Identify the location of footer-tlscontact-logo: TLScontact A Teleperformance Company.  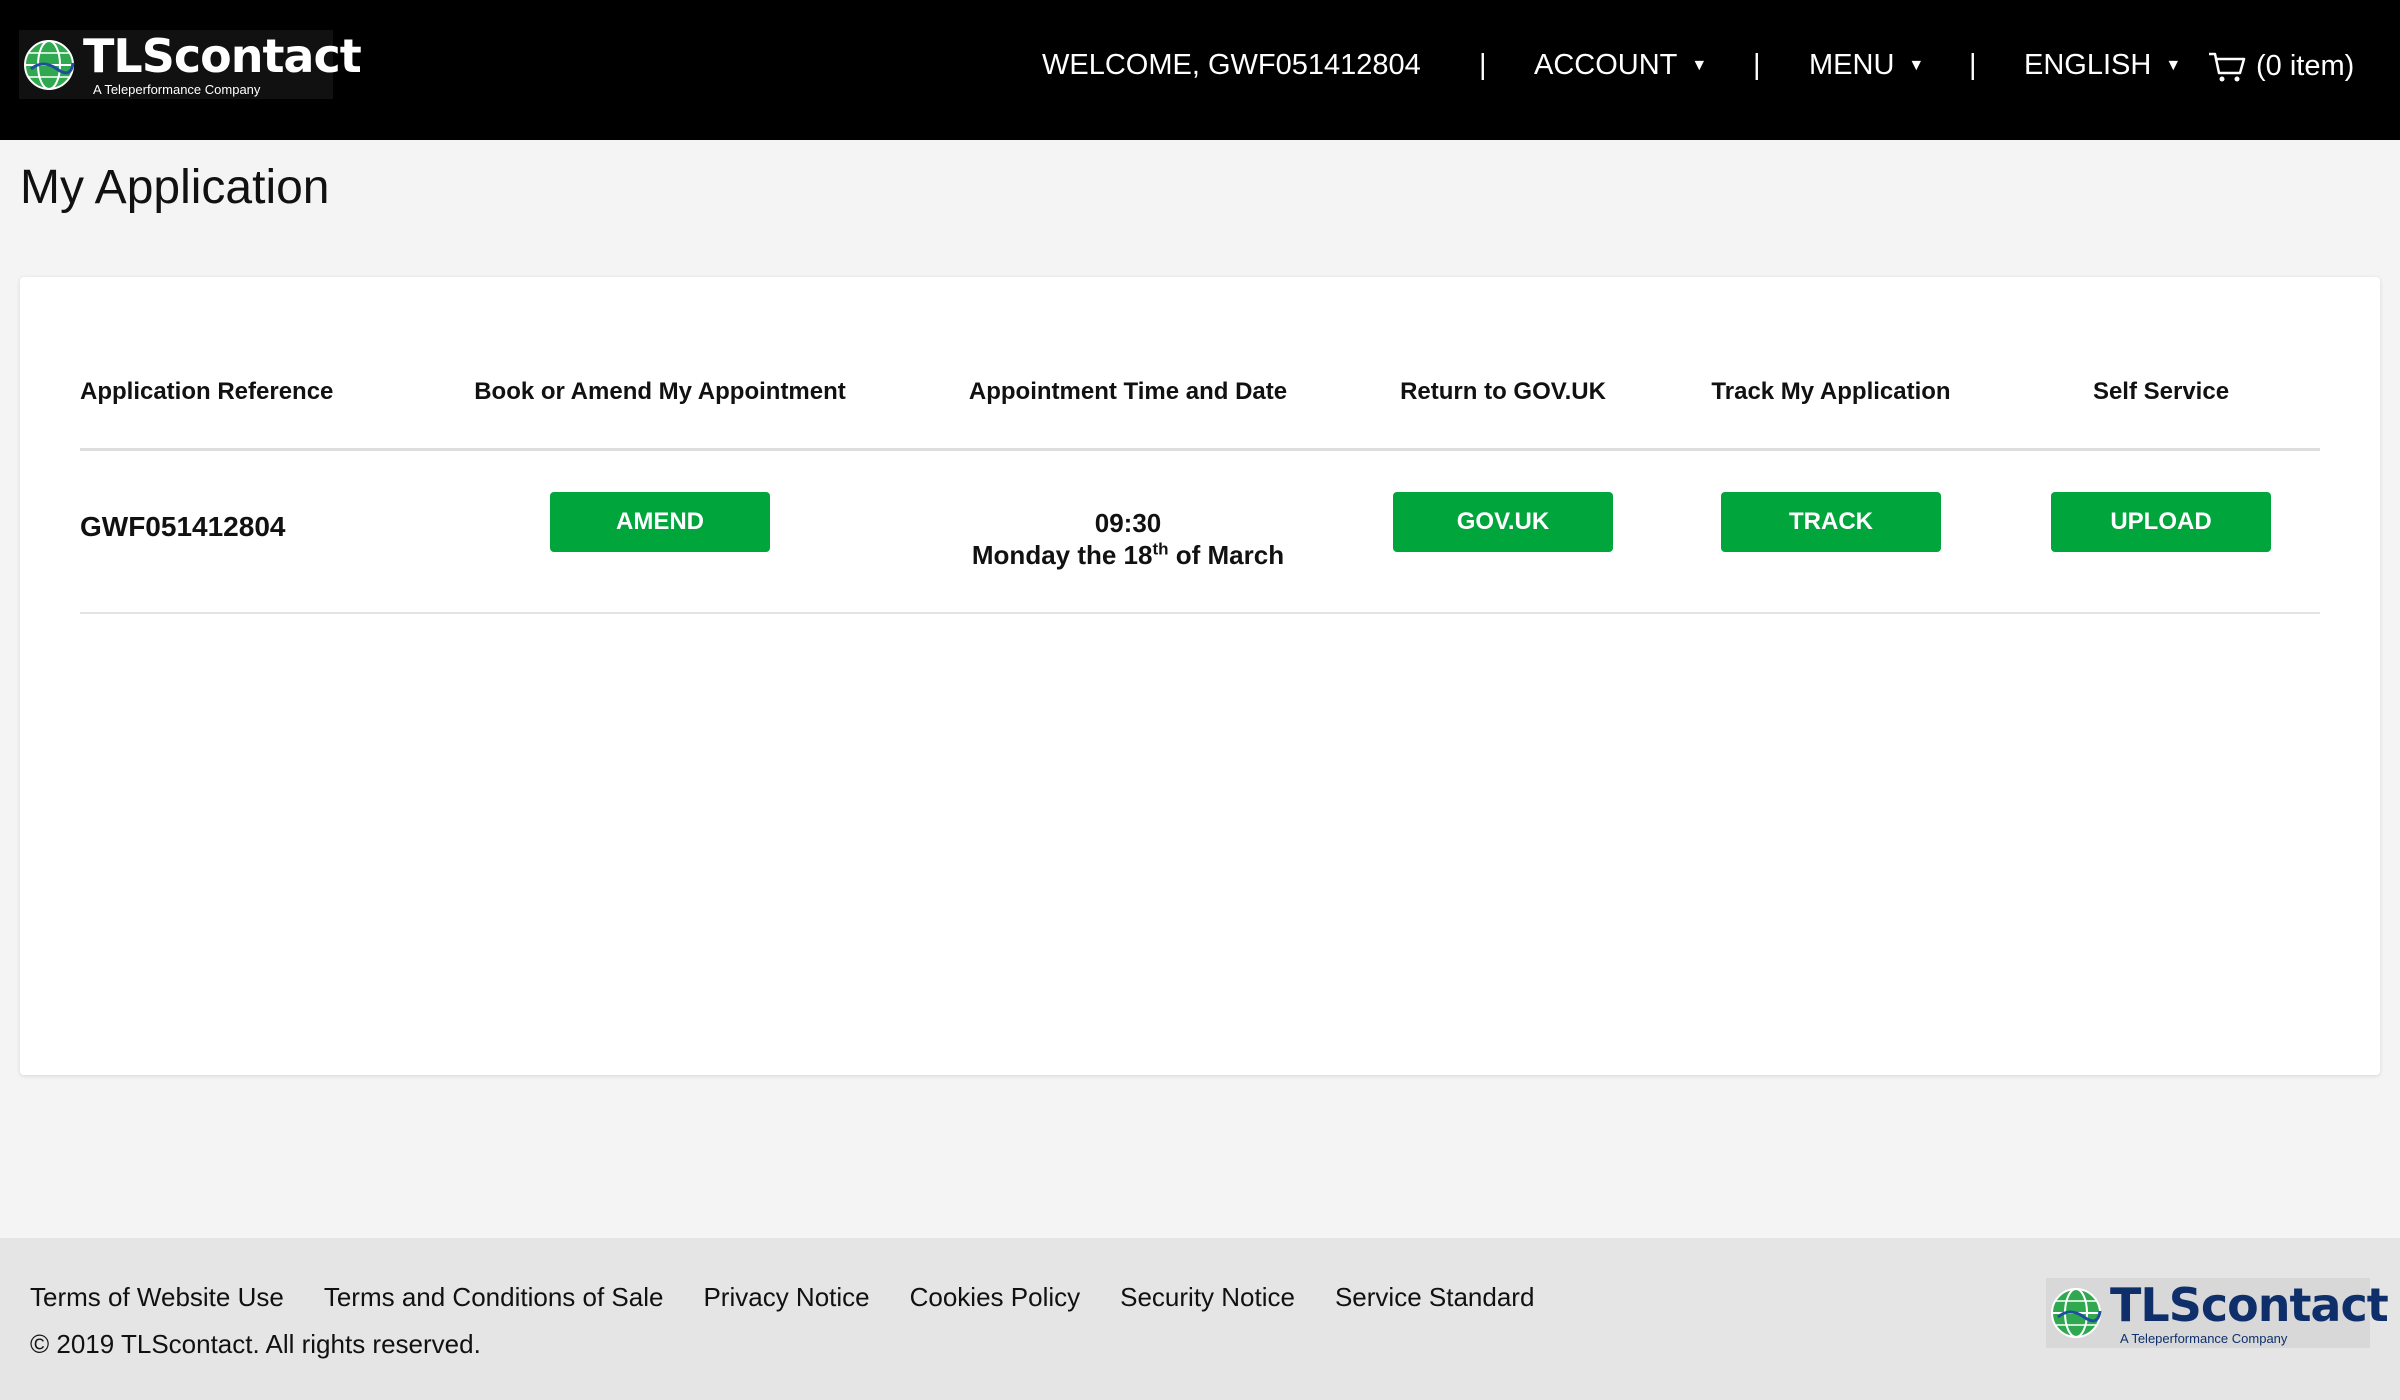
(2217, 1313).